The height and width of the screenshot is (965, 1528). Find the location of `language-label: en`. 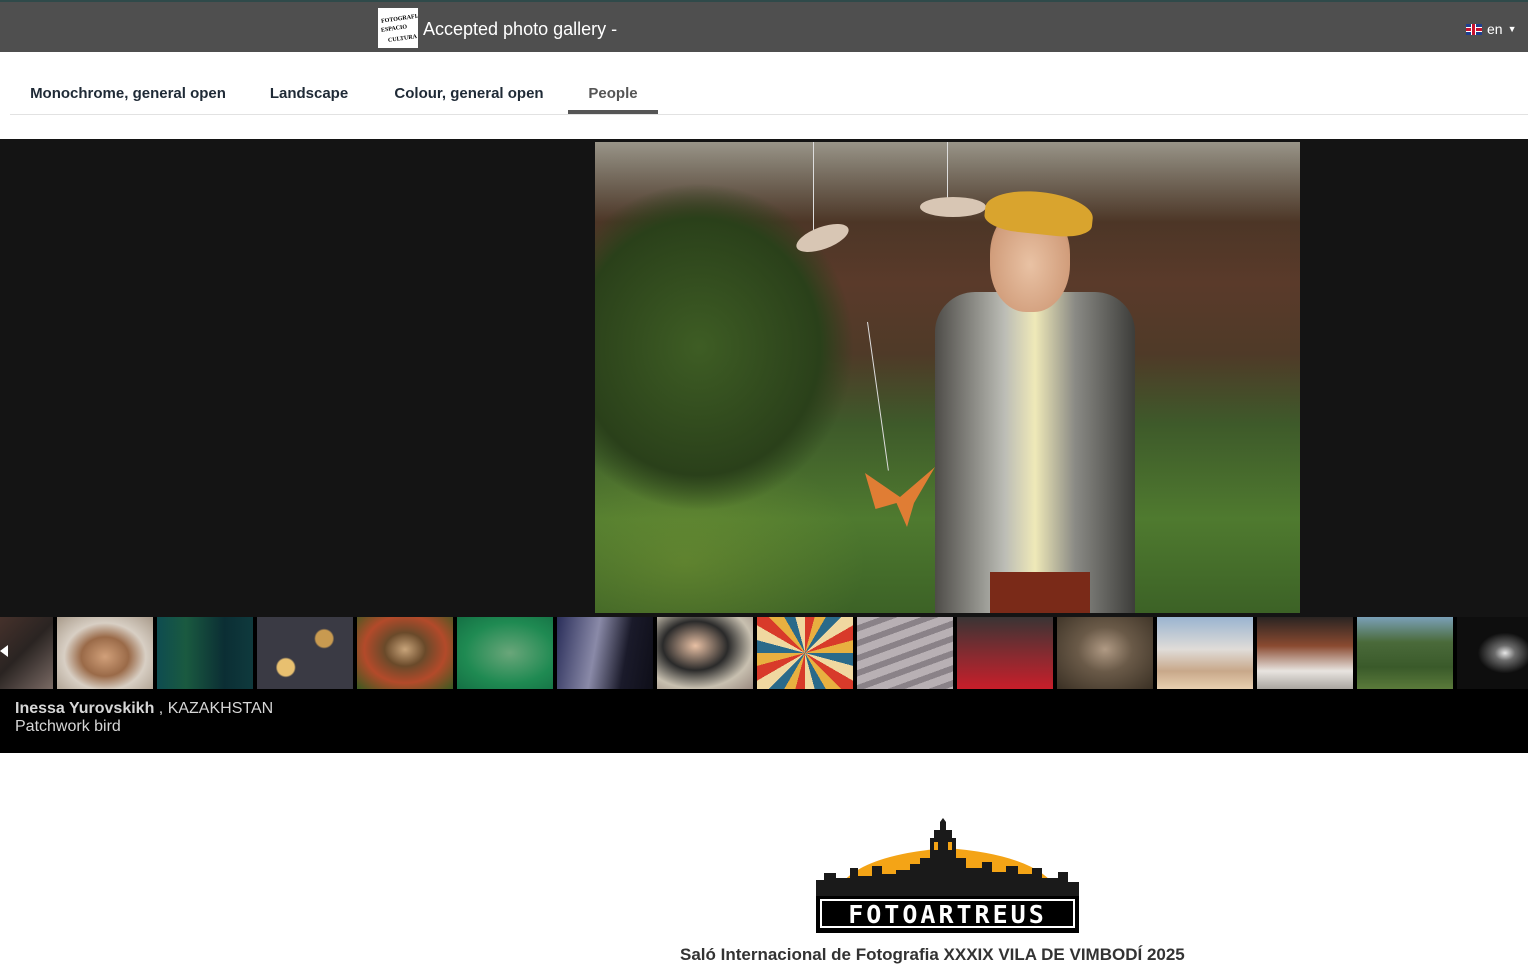

language-label: en is located at coordinates (1495, 29).